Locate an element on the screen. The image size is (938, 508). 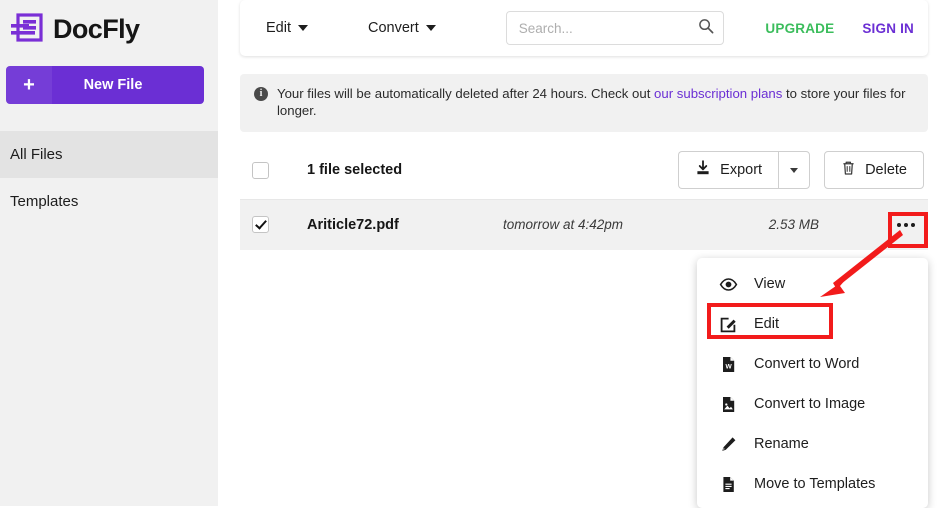
upgrade-link: UPGRADE is located at coordinates (799, 28).